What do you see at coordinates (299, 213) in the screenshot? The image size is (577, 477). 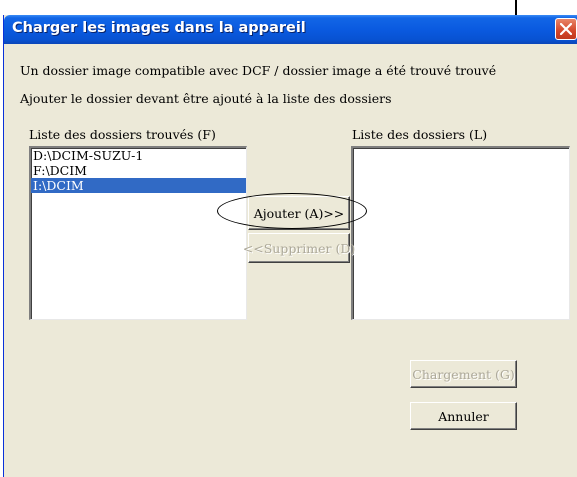 I see `add-button: Ajouter (A)>>` at bounding box center [299, 213].